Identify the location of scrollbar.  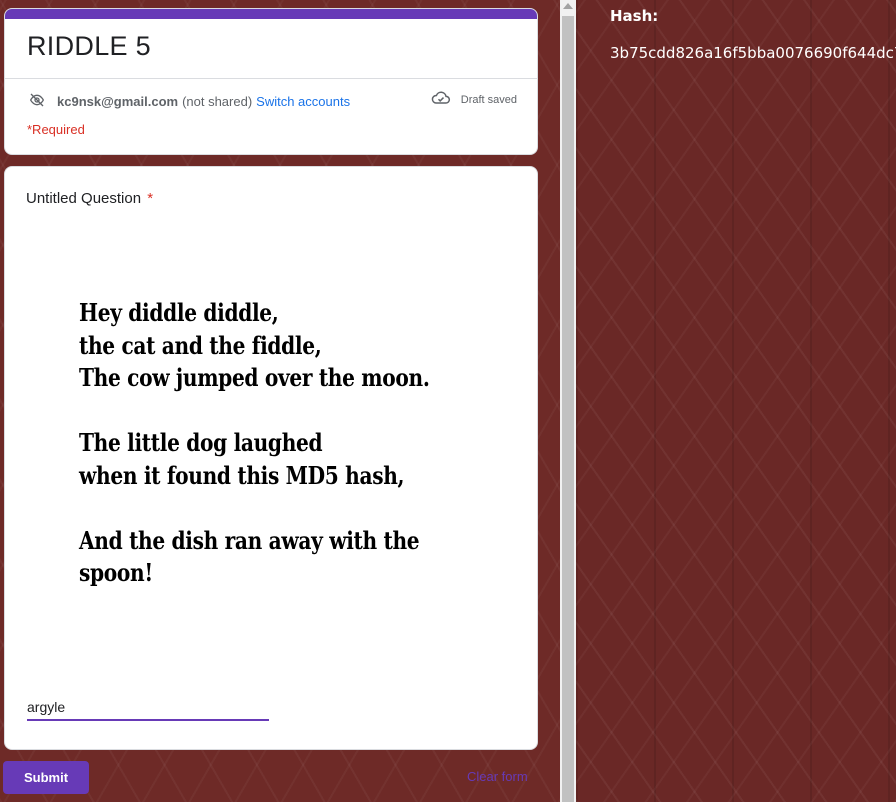
(568, 401).